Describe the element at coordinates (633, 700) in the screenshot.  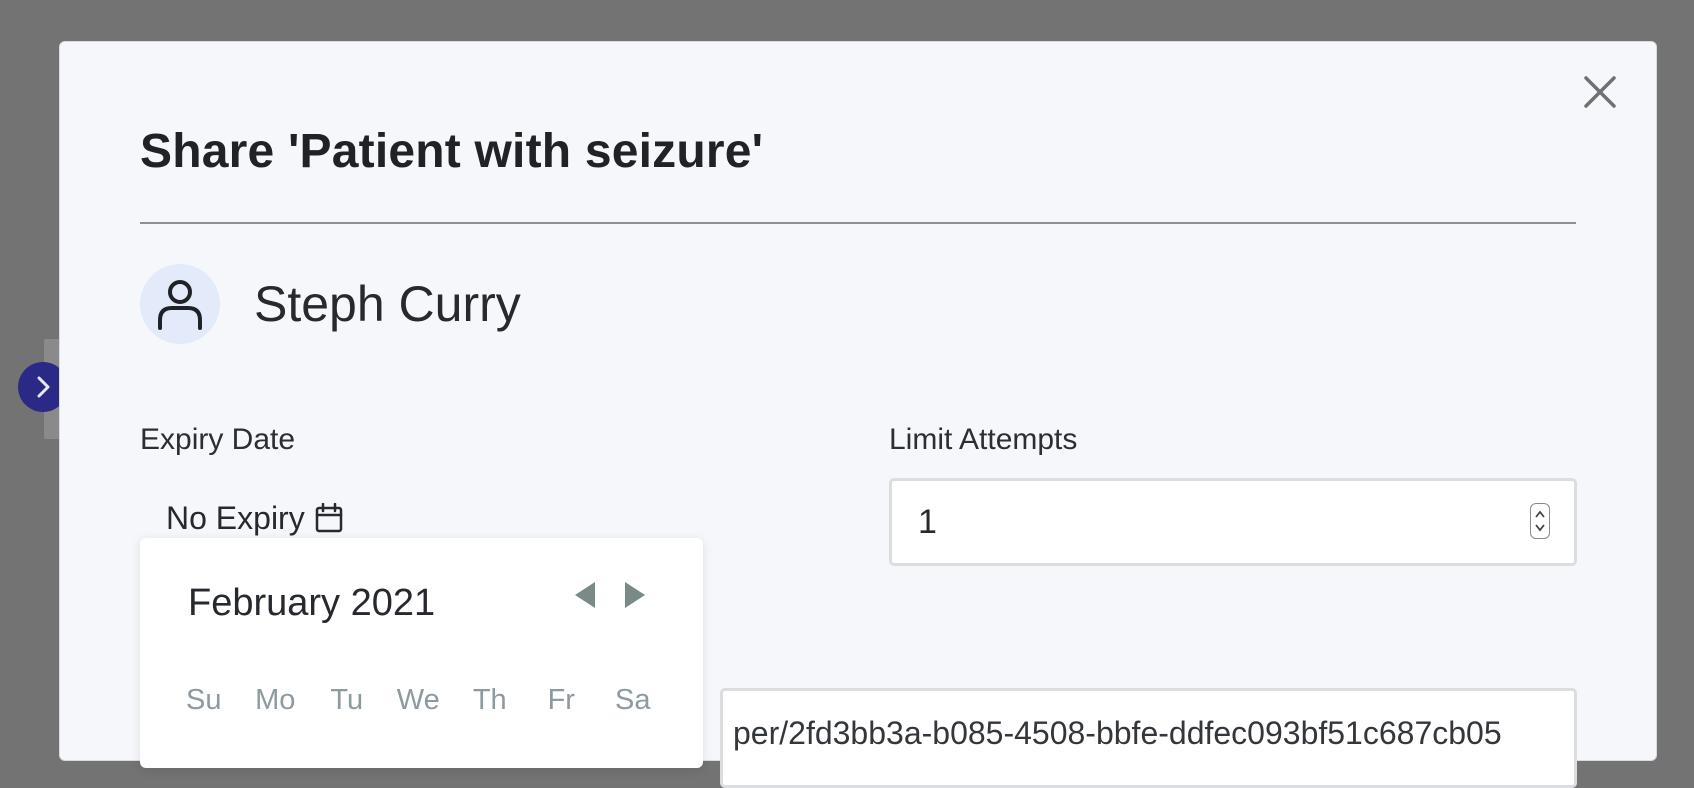
I see `weekday-label: Sa` at that location.